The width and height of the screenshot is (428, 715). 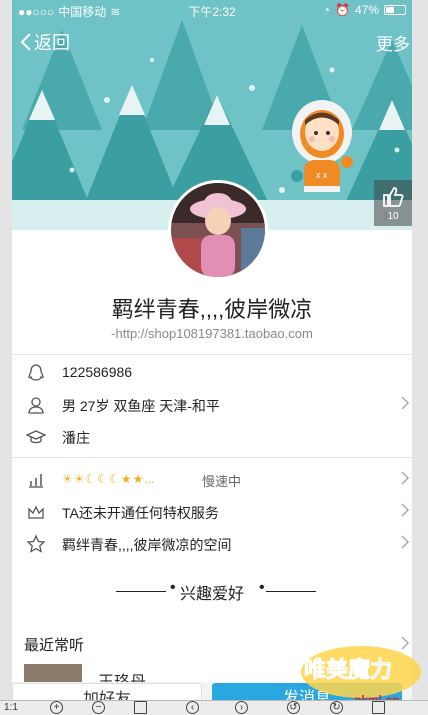 What do you see at coordinates (241, 707) in the screenshot?
I see `next-icon: ›` at bounding box center [241, 707].